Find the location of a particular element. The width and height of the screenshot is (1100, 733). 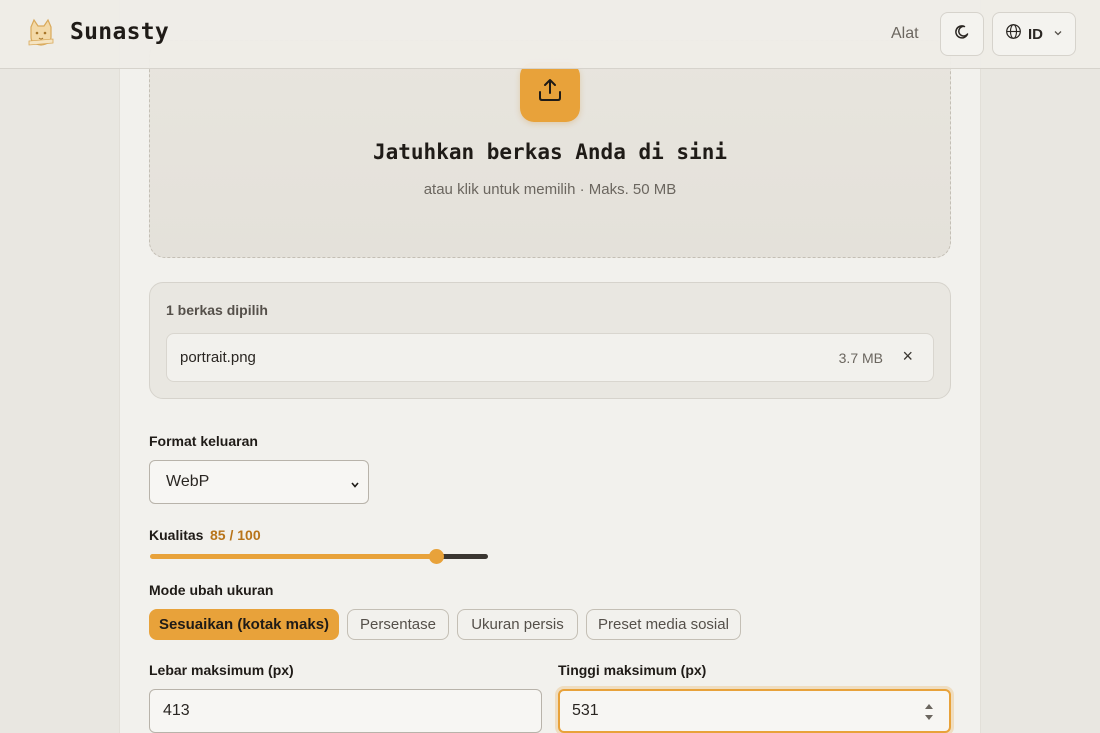

file-size: 3.7 MB is located at coordinates (860, 358).